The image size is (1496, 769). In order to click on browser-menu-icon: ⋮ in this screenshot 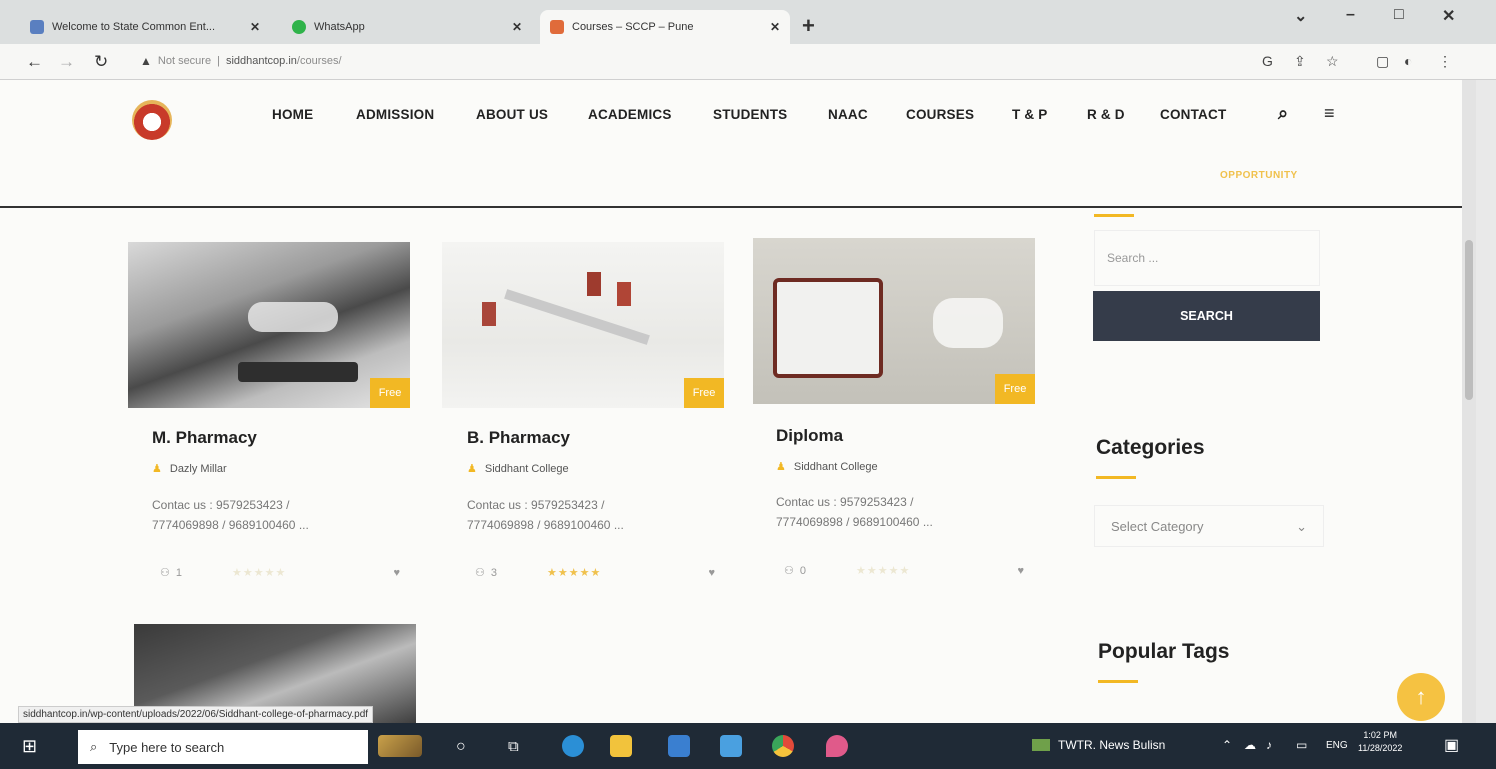, I will do `click(1445, 61)`.